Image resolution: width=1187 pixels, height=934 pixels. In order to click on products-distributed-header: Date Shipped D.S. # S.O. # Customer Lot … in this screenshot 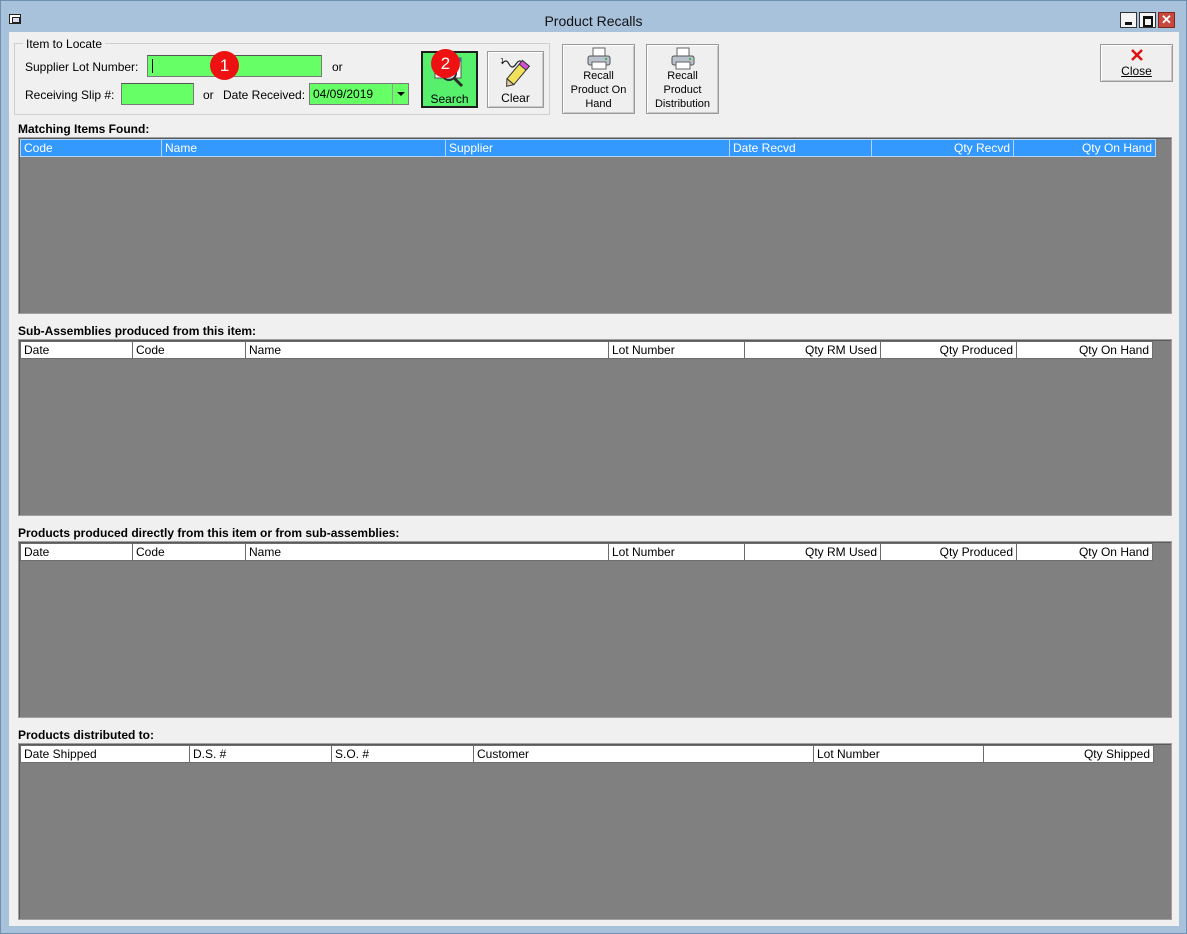, I will do `click(587, 754)`.